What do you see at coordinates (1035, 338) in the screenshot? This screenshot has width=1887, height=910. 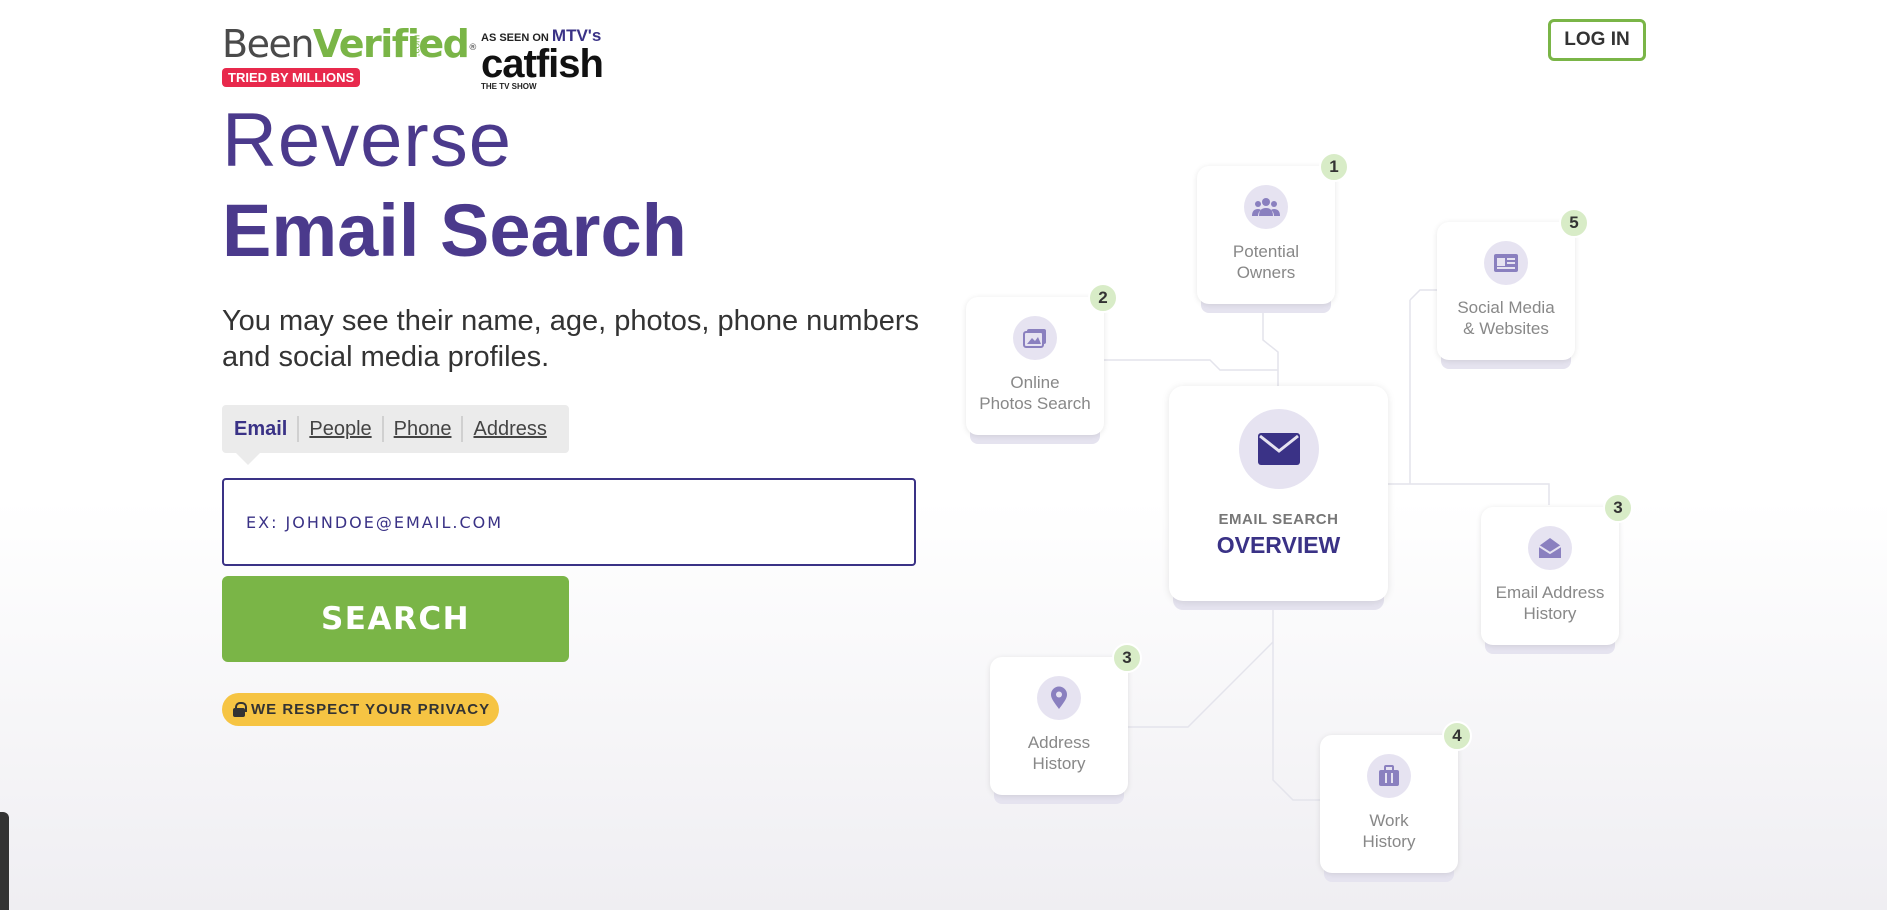 I see `photo-icon` at bounding box center [1035, 338].